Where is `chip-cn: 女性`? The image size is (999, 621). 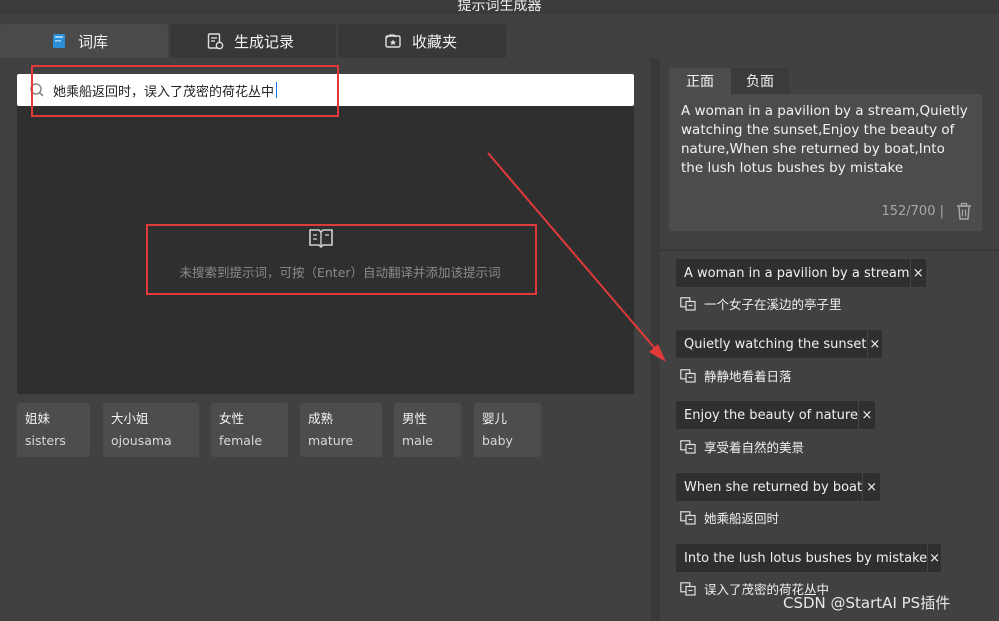 chip-cn: 女性 is located at coordinates (232, 418).